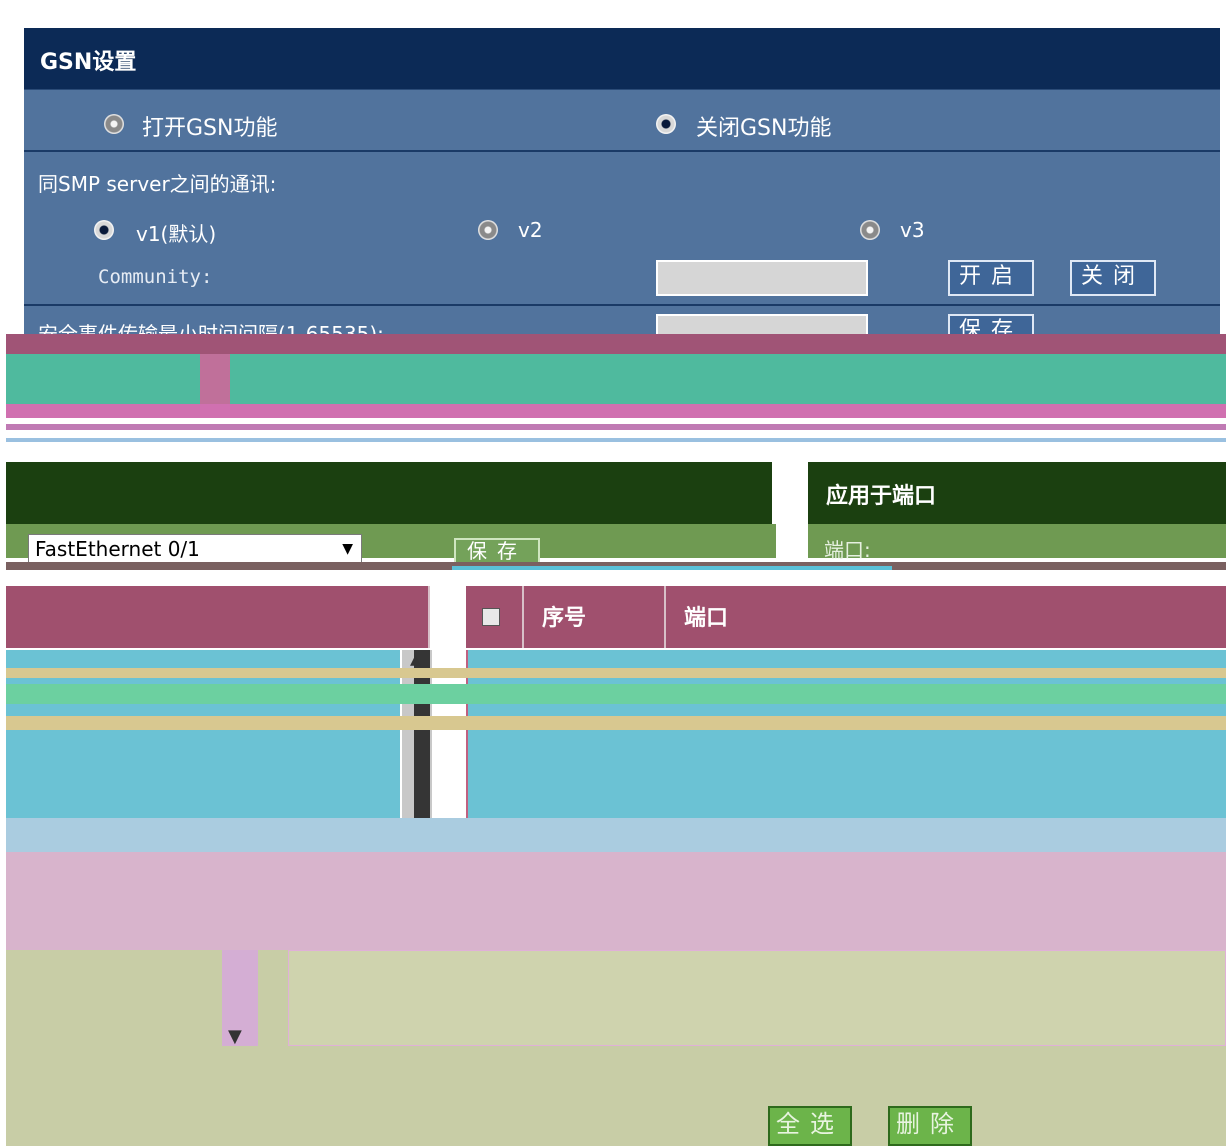 The image size is (1226, 1146). What do you see at coordinates (912, 230) in the screenshot?
I see `v3-label: v3` at bounding box center [912, 230].